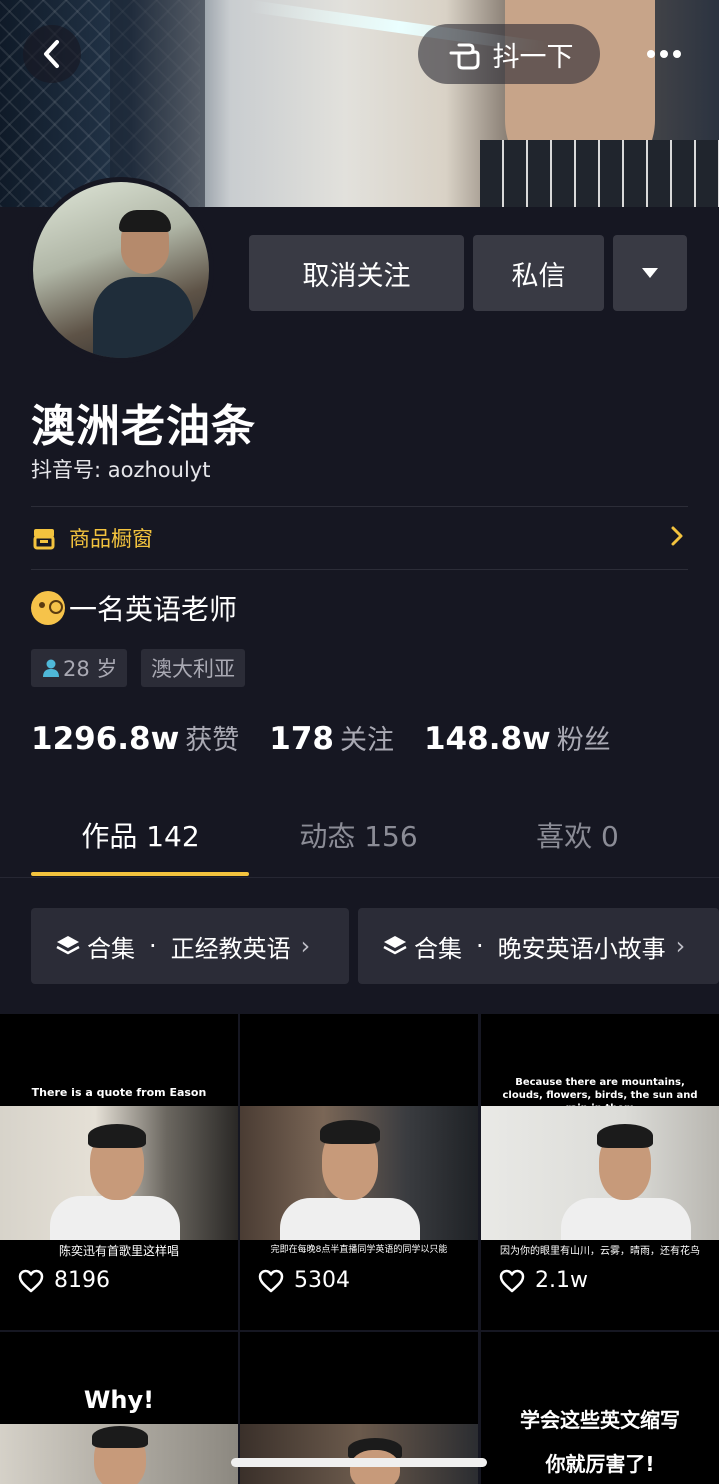  I want to click on age-label: 28 岁, so click(90, 669).